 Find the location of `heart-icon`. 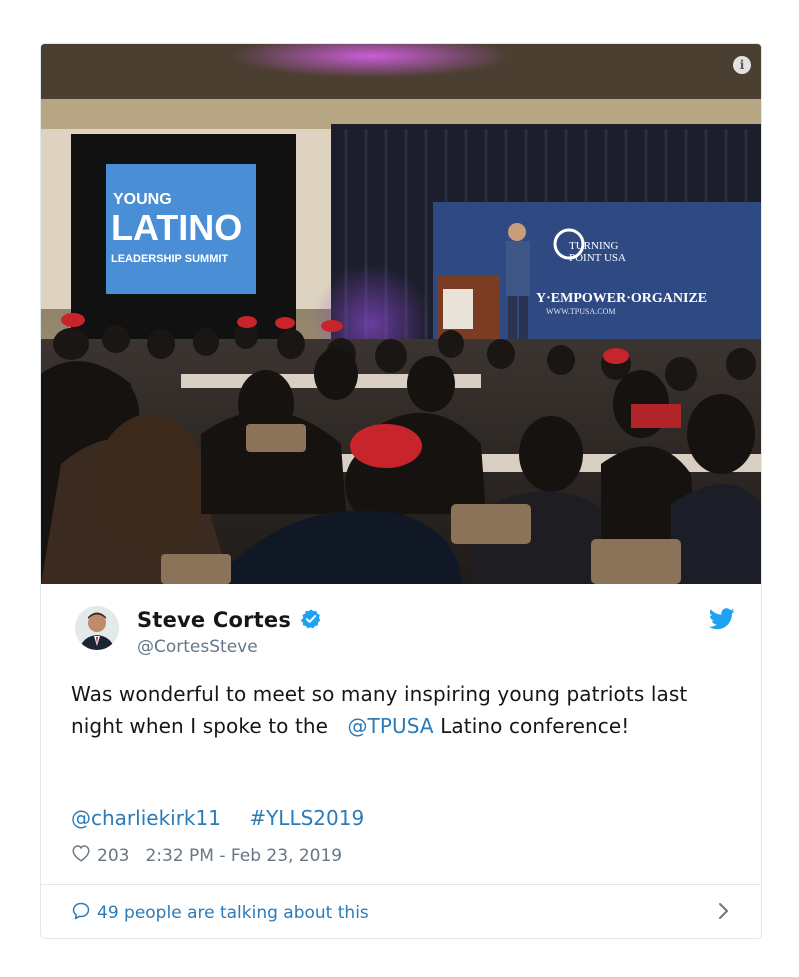

heart-icon is located at coordinates (81, 855).